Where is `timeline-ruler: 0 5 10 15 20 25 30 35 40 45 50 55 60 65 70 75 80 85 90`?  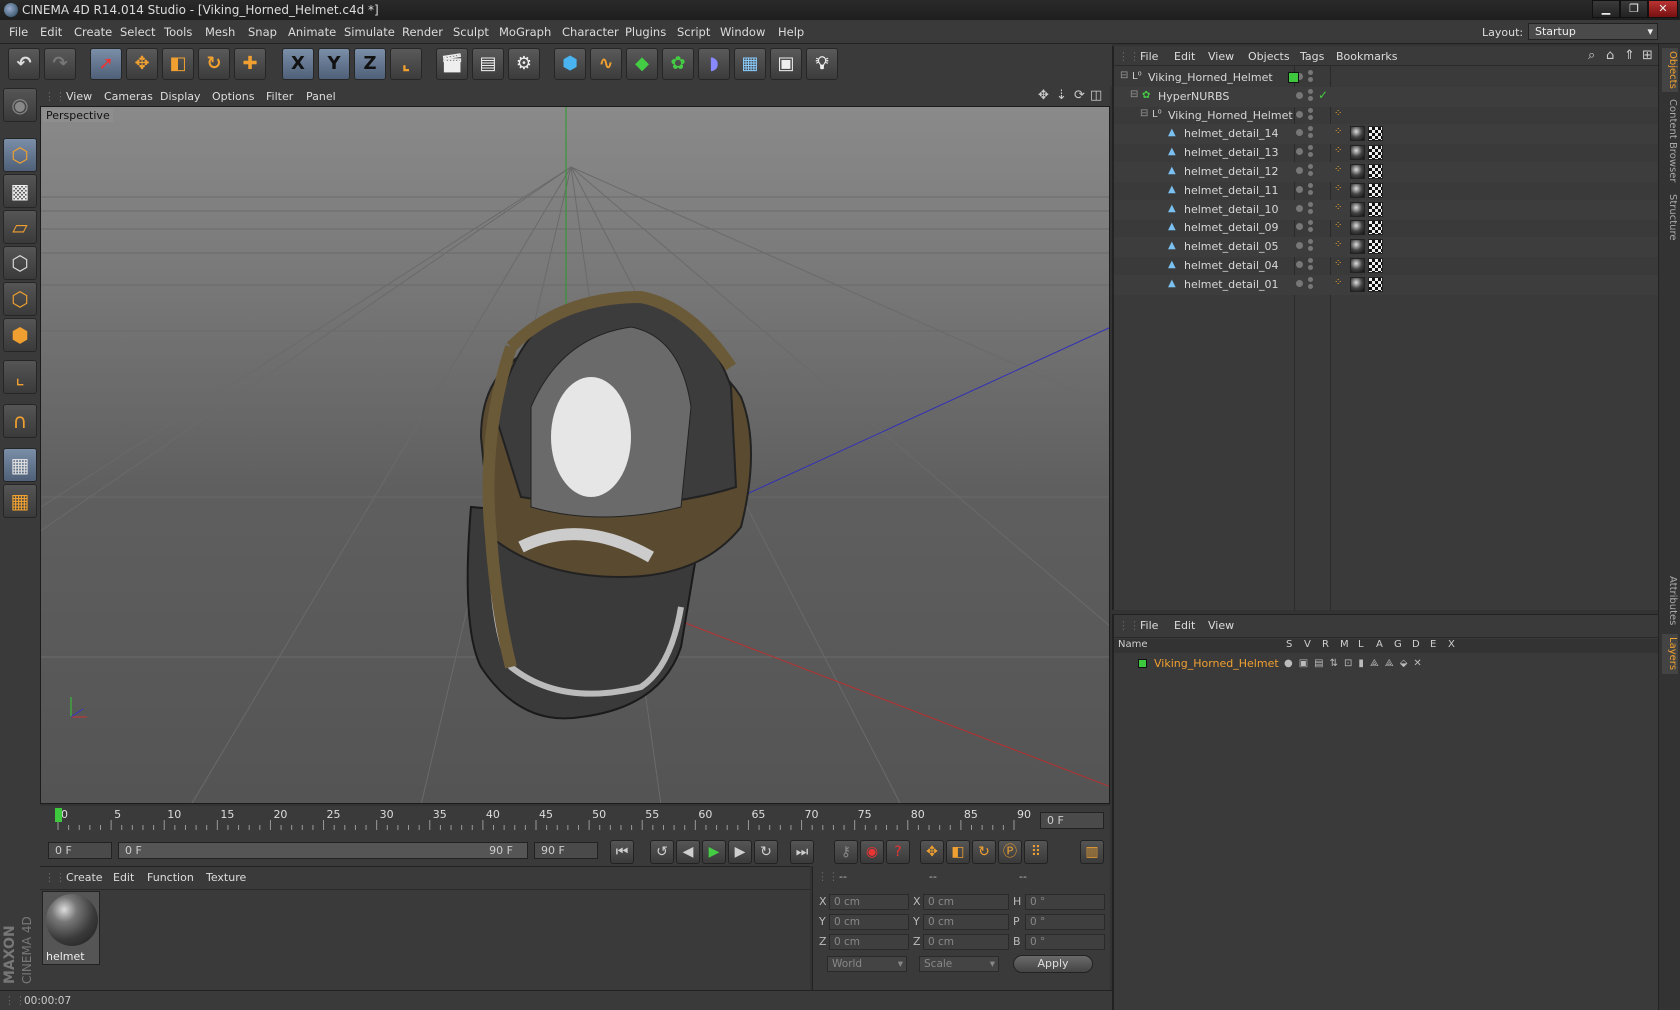
timeline-ruler: 0 5 10 15 20 25 30 35 40 45 50 55 60 65 70 75 80 85 90 is located at coordinates (544, 820).